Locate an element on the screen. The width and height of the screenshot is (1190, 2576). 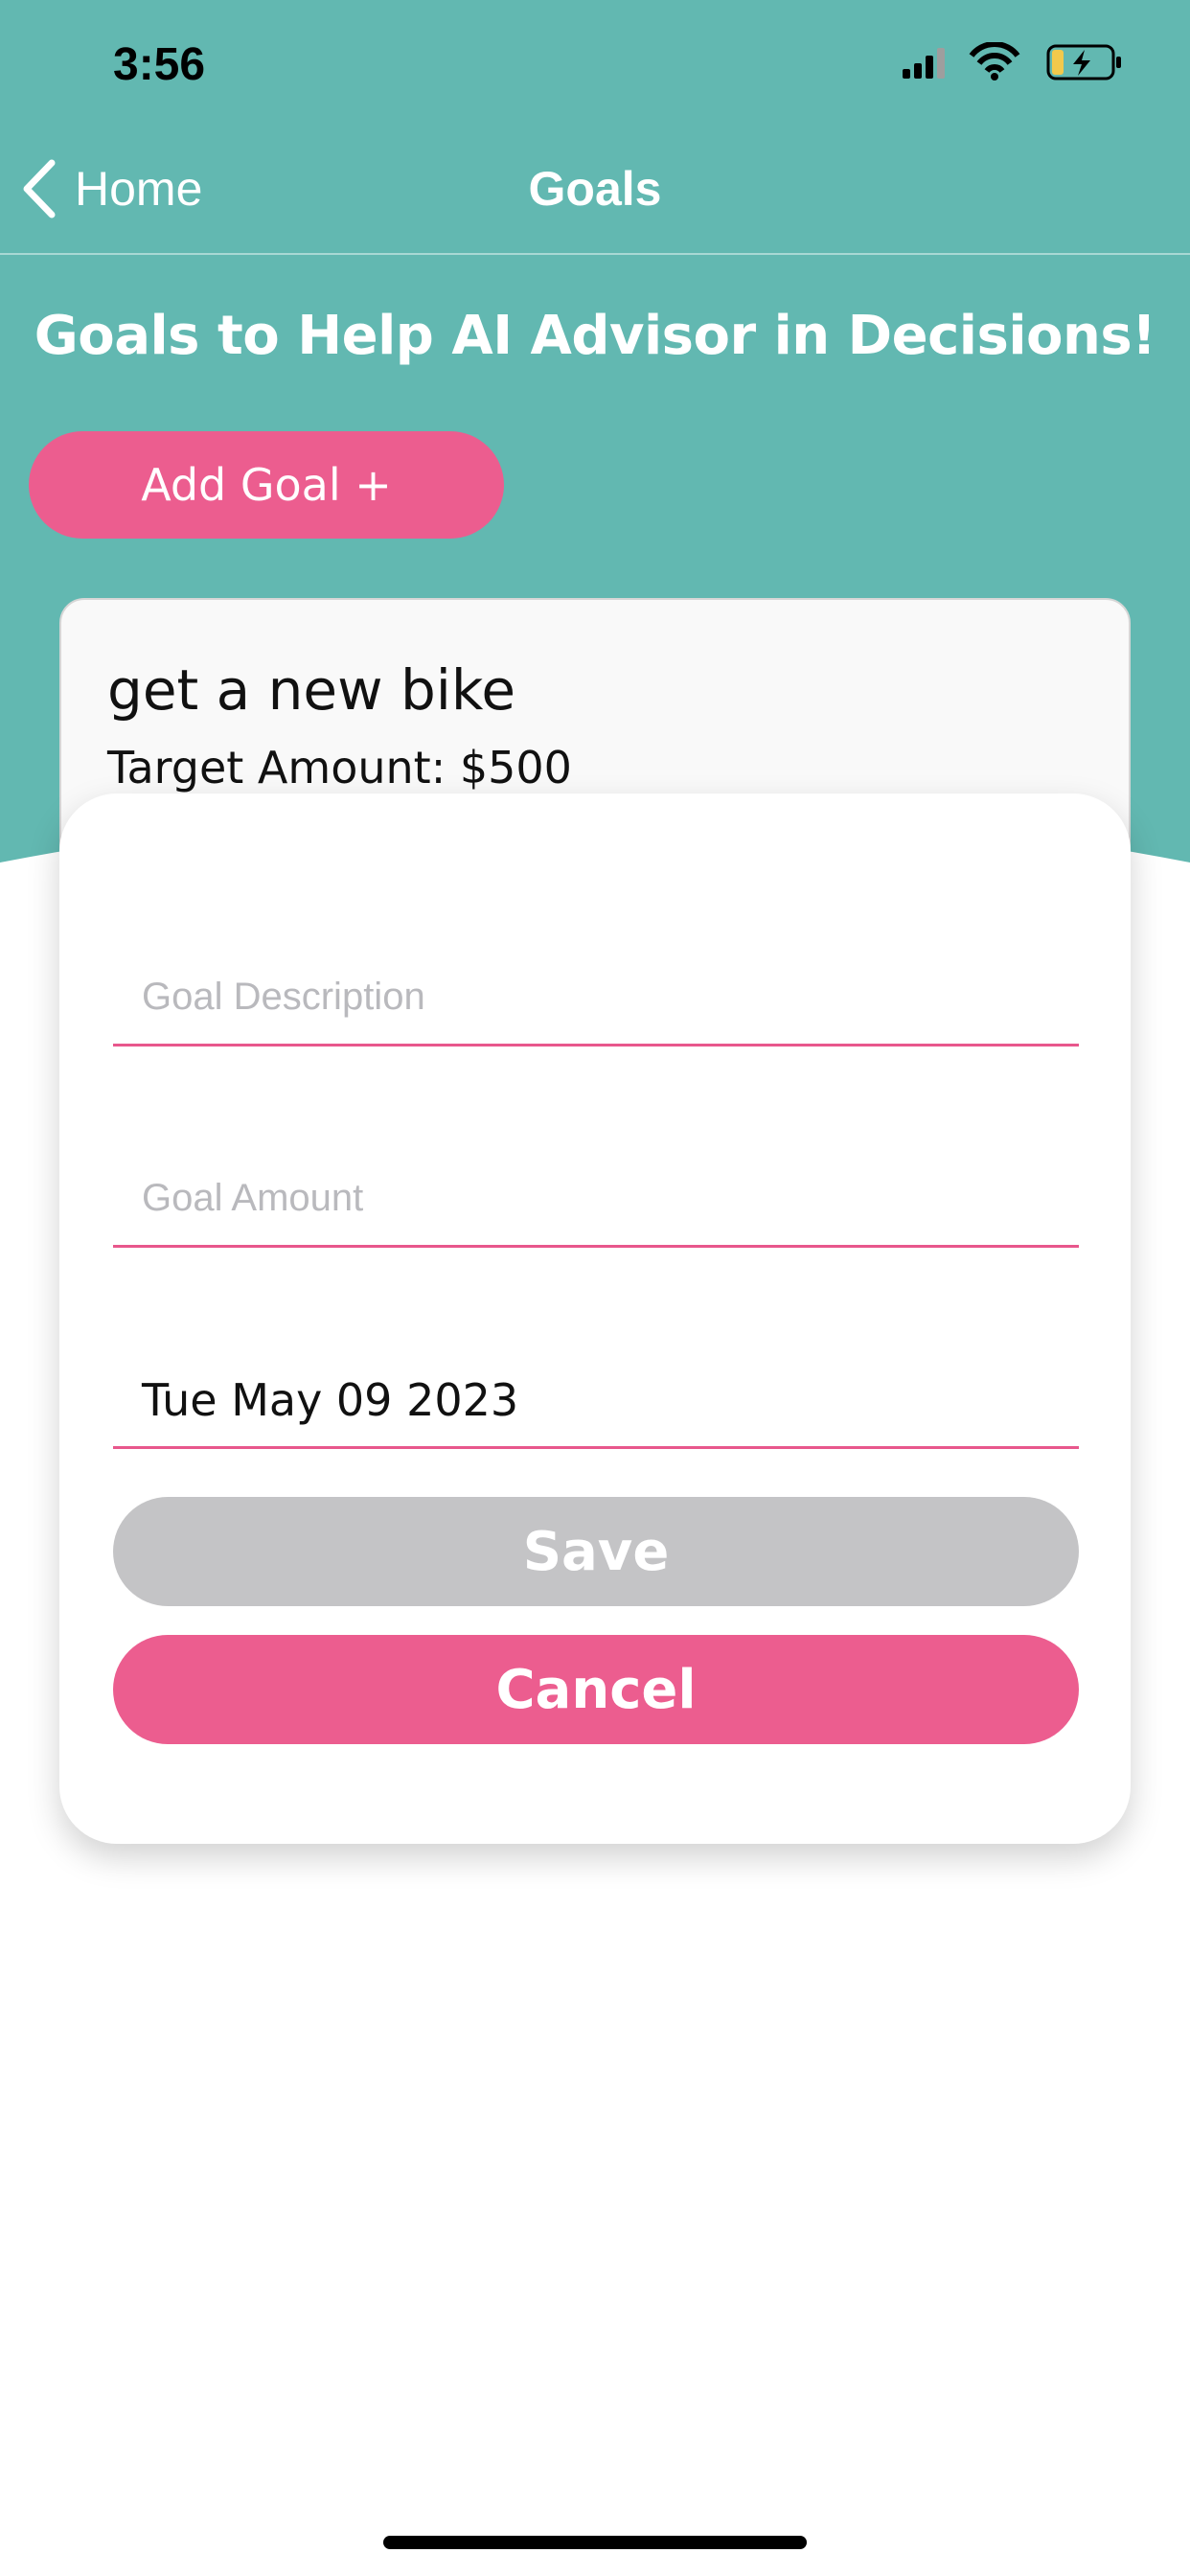
goal-amount-input is located at coordinates (596, 1198).